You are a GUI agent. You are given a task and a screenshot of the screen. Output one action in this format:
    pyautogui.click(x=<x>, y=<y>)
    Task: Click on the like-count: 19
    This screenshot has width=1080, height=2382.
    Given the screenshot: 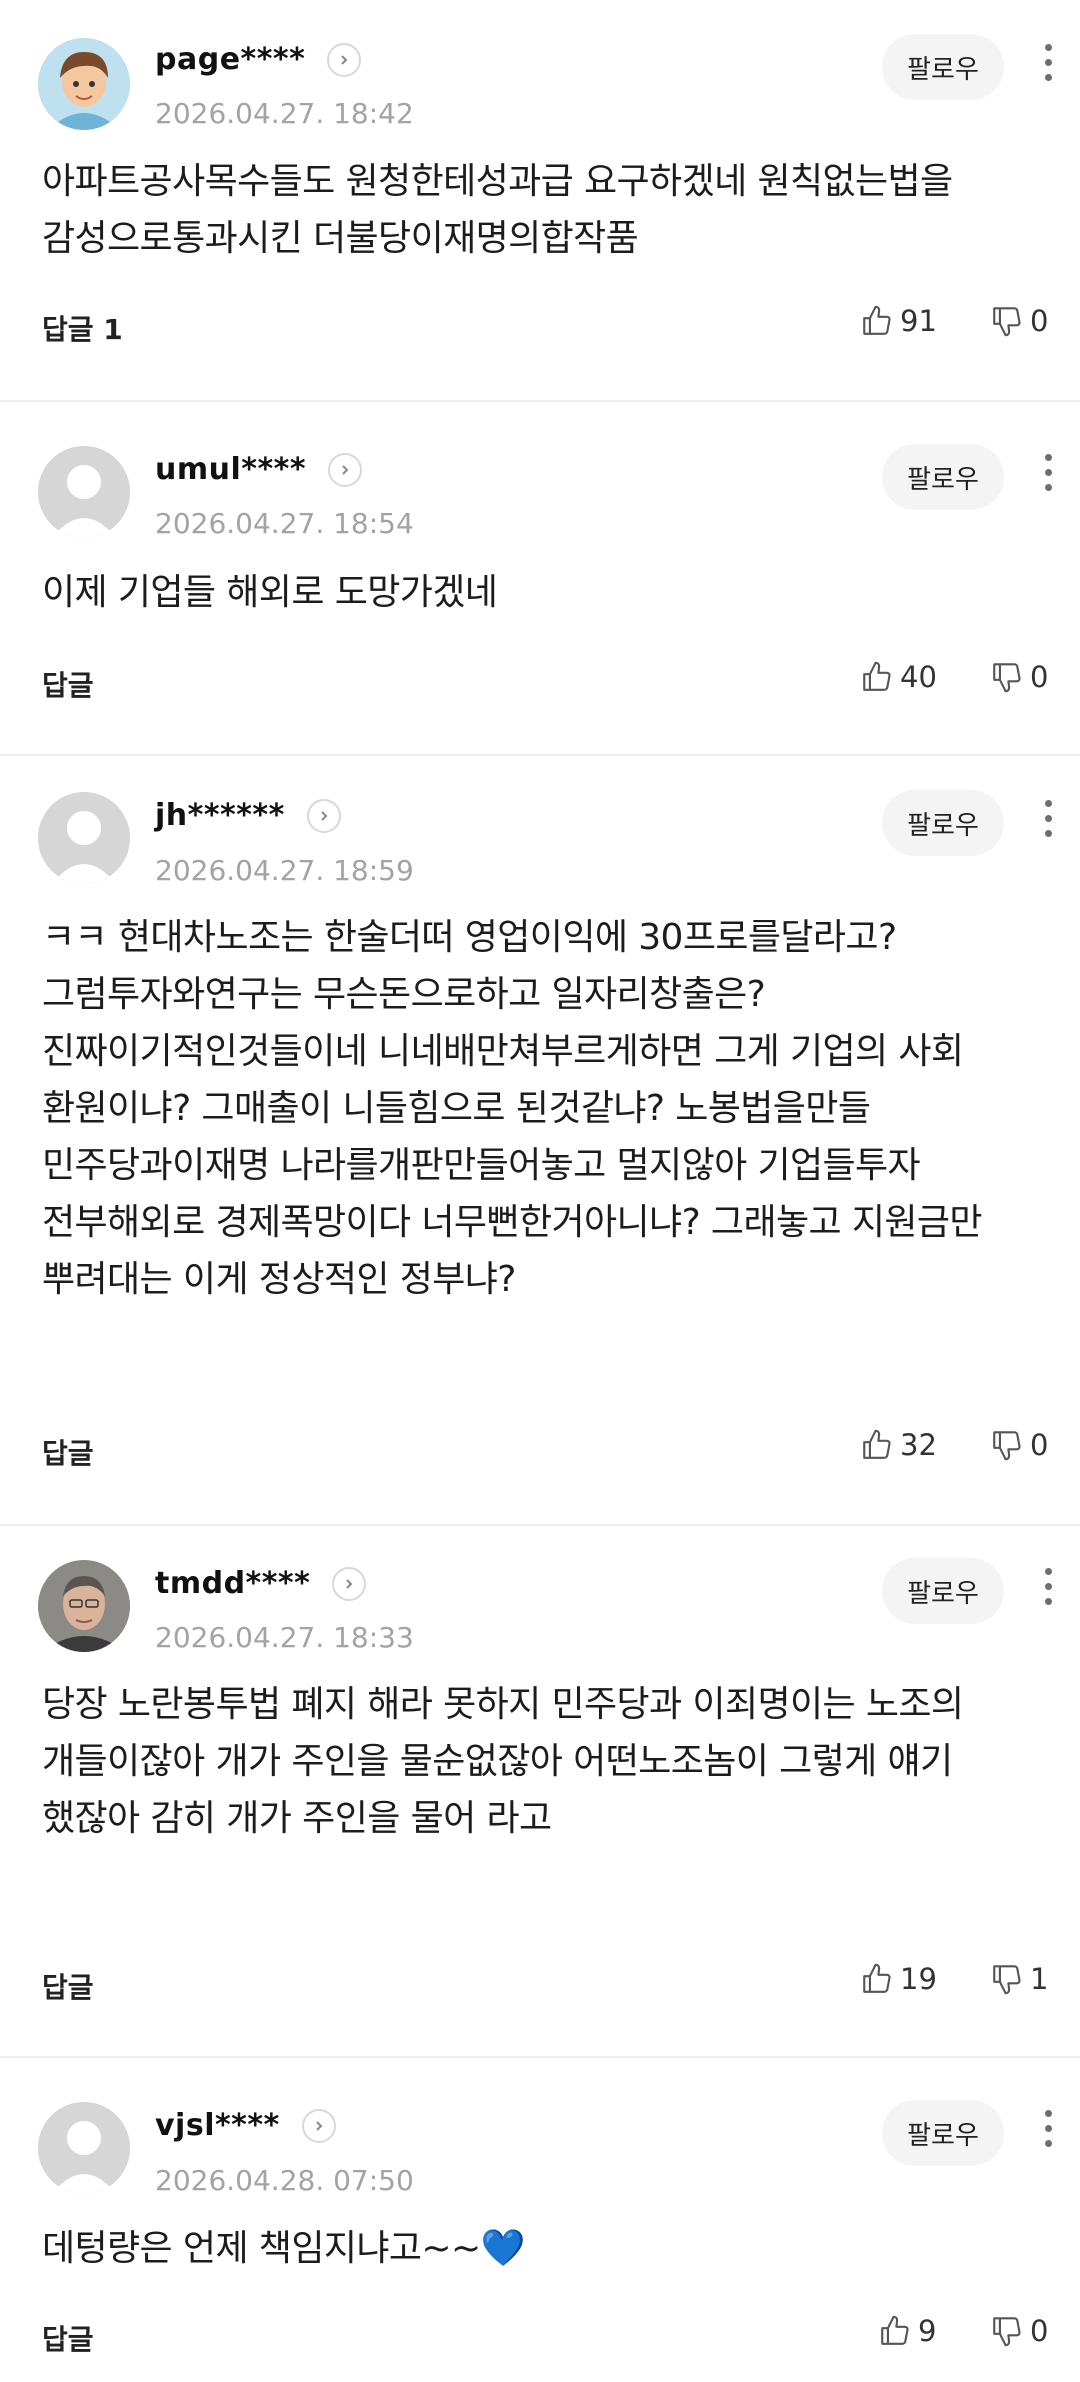 What is the action you would take?
    pyautogui.click(x=918, y=1979)
    